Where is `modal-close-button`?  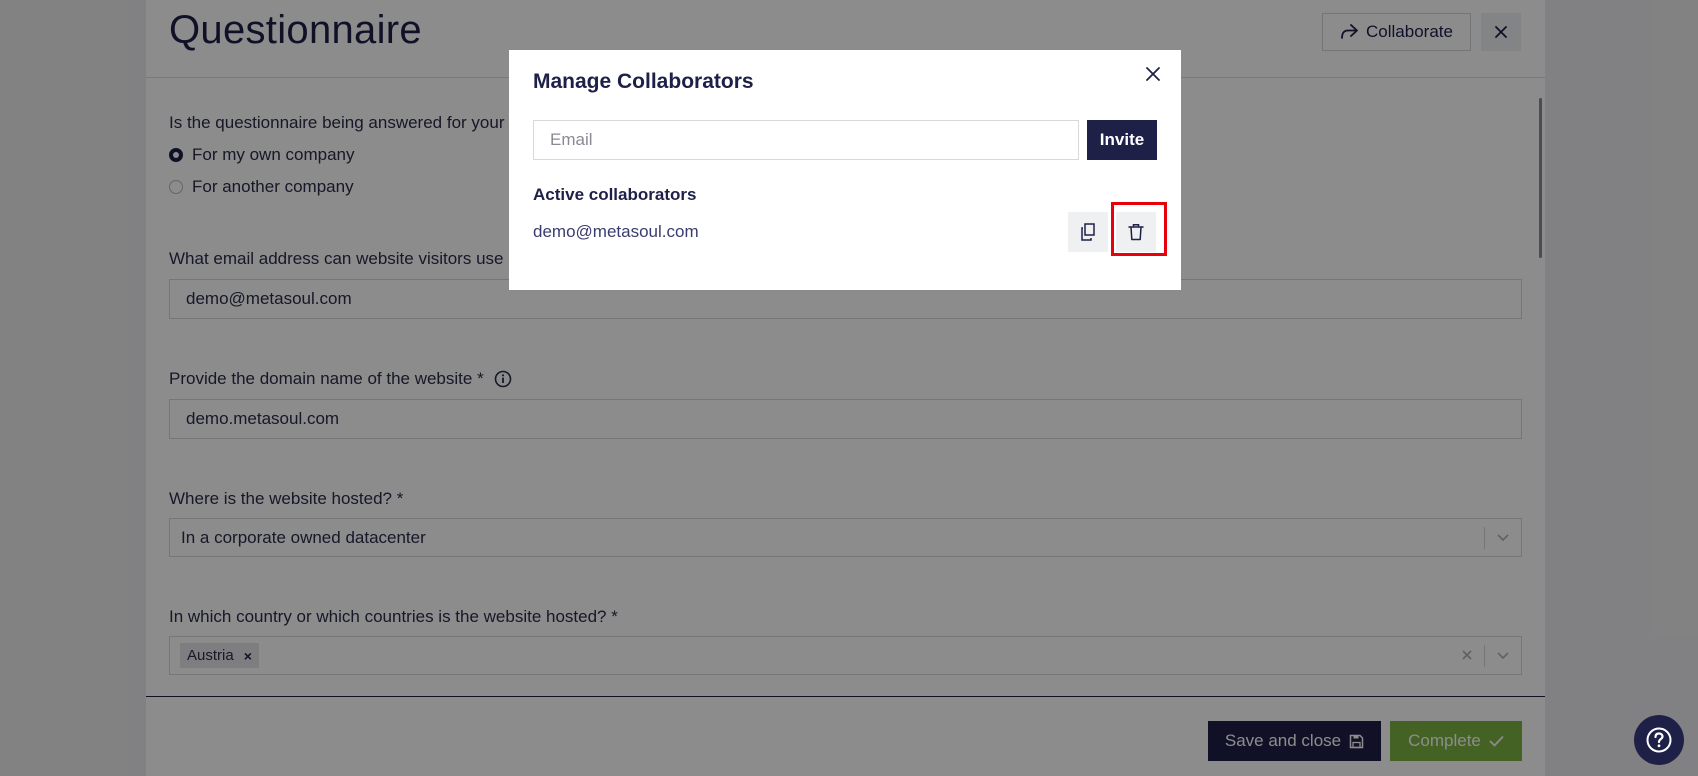
modal-close-button is located at coordinates (1153, 74).